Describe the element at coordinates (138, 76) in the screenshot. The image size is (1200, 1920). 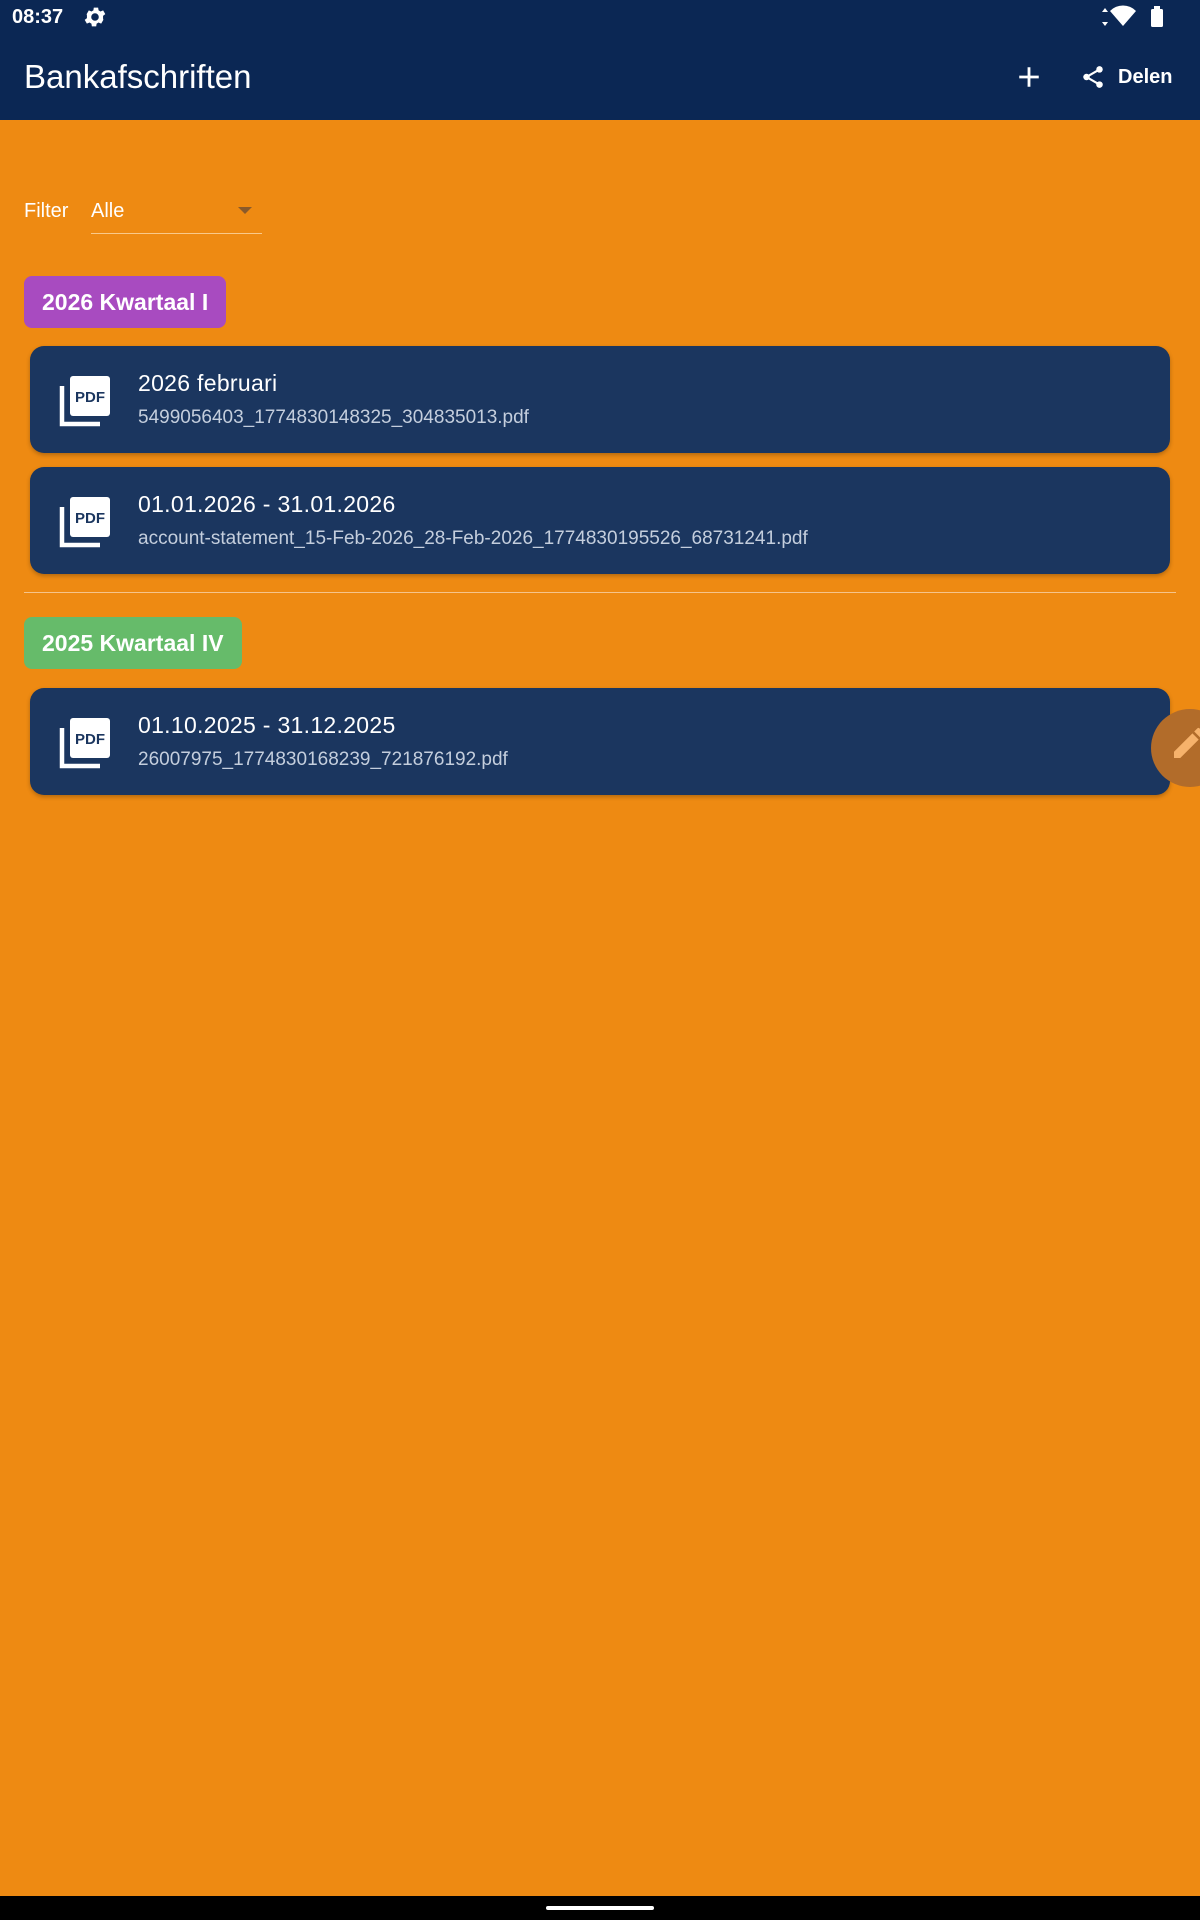
I see `page-title: Bankafschriften` at that location.